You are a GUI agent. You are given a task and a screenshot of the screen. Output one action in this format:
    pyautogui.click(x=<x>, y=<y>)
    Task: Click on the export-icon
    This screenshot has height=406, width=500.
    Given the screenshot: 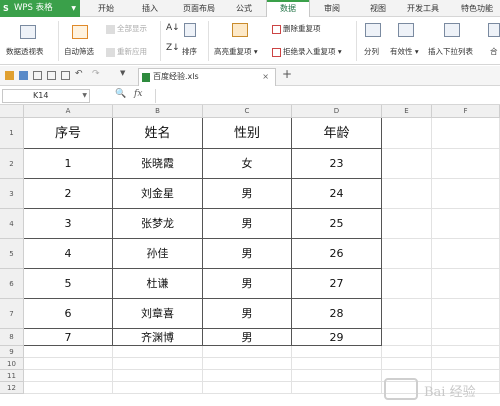 What is the action you would take?
    pyautogui.click(x=37, y=75)
    